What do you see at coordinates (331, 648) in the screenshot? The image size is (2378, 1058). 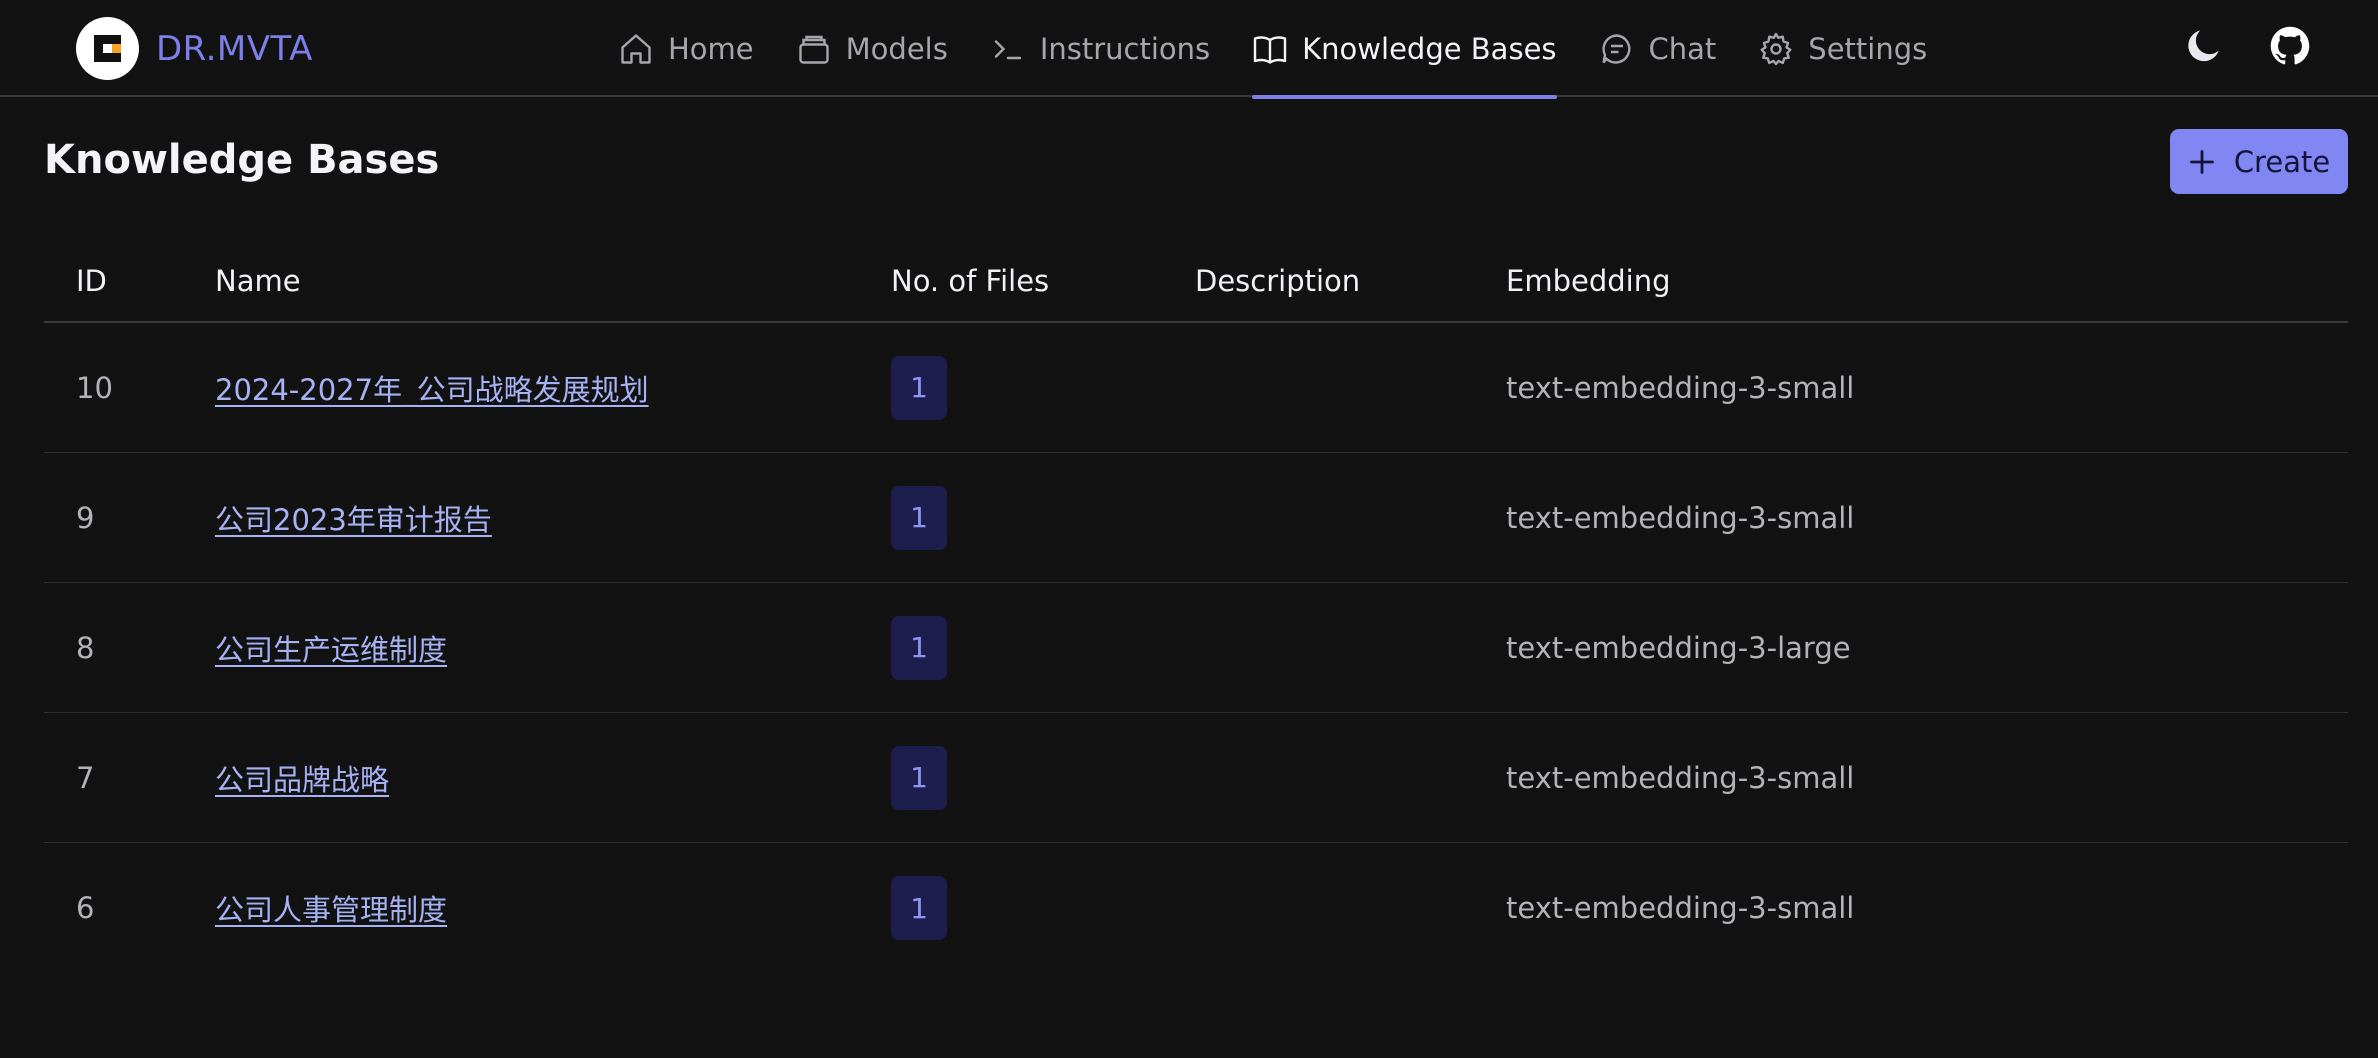 I see `knowledge-base-link: 公司生产运维制度` at bounding box center [331, 648].